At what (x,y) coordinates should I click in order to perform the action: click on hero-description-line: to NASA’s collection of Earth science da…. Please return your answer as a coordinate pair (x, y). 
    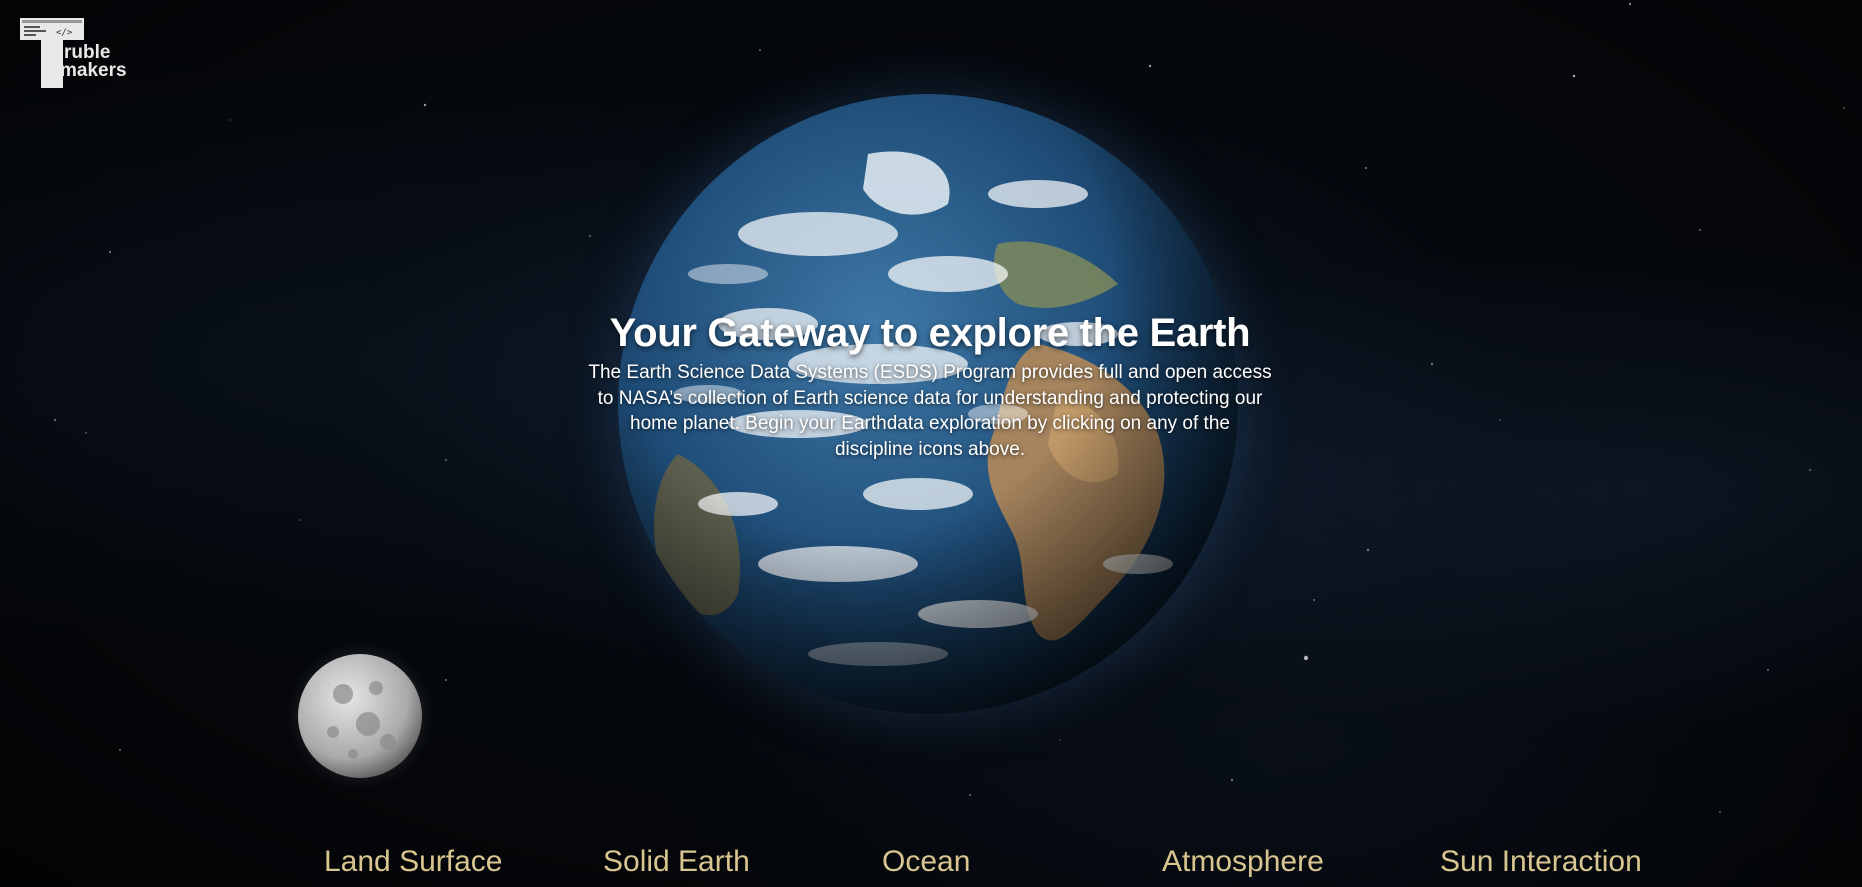
    Looking at the image, I should click on (930, 398).